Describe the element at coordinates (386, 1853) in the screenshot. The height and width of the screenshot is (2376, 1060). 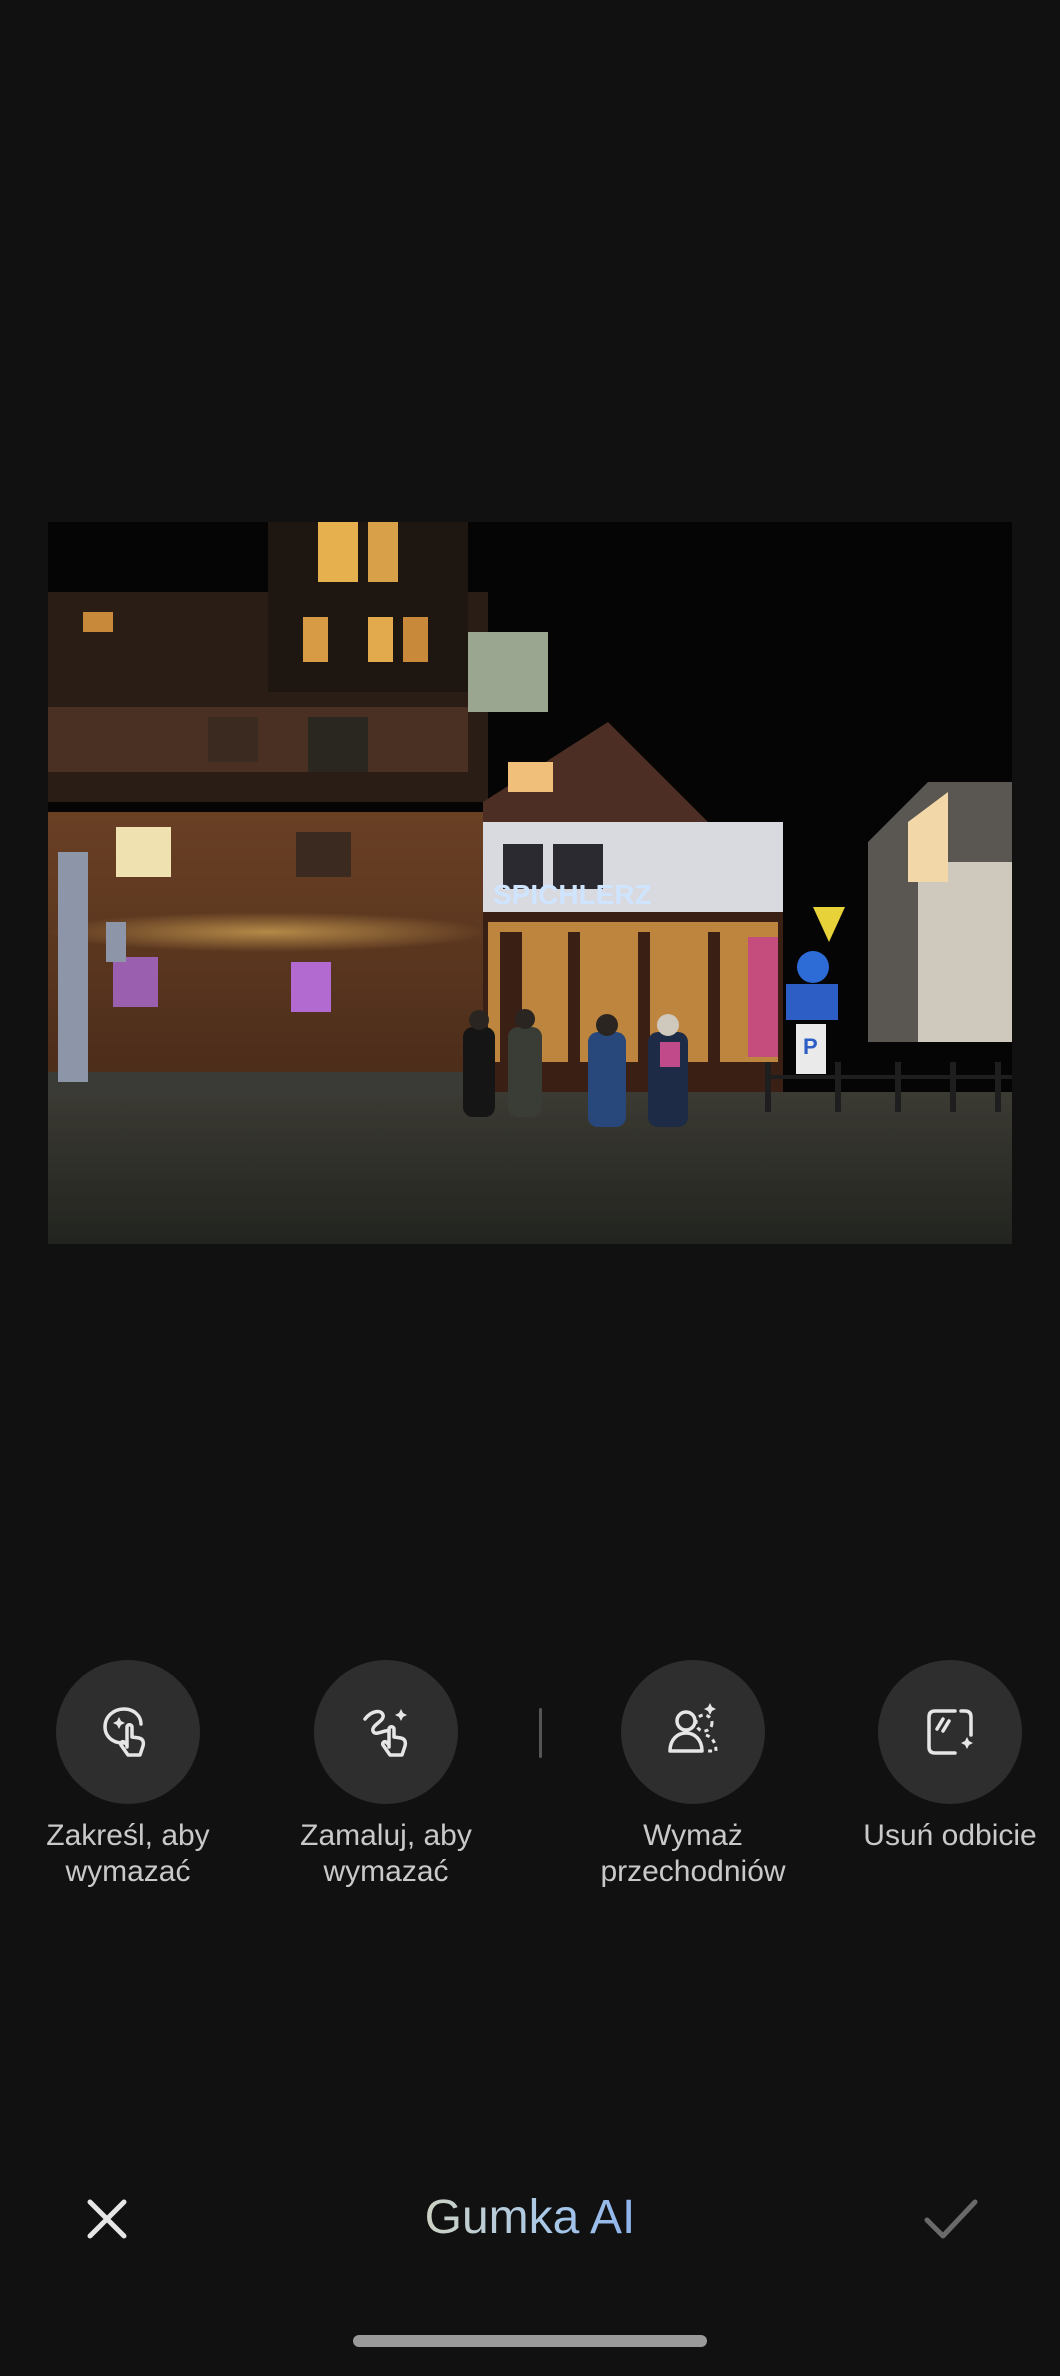
I see `tool-label-paint-to-erase: Zamaluj, aby wymazać` at that location.